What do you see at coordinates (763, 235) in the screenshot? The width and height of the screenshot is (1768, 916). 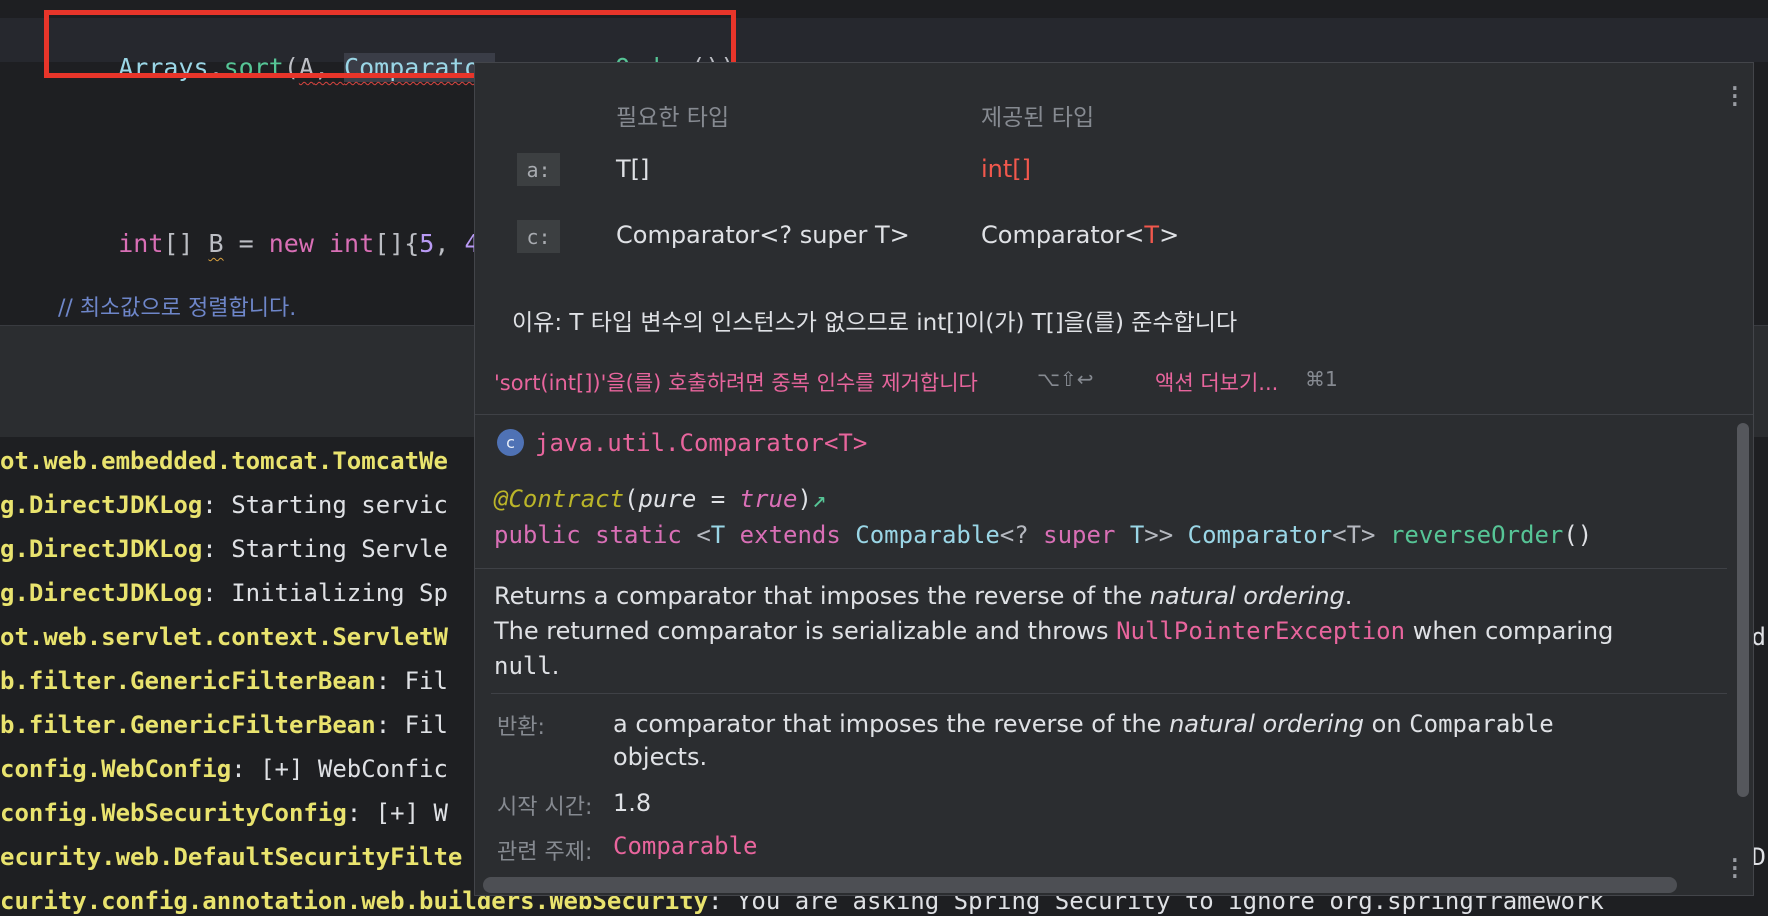 I see `required-type-c: Comparator<? super T>` at bounding box center [763, 235].